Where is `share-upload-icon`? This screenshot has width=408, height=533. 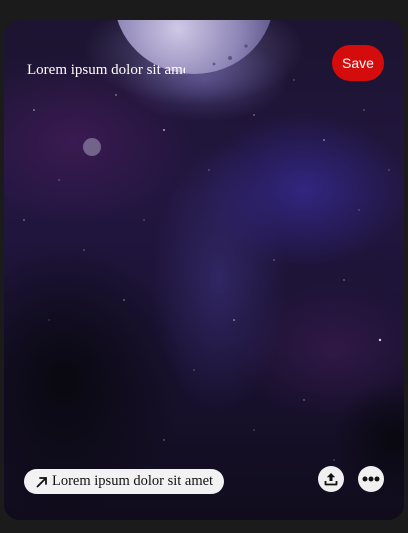
share-upload-icon is located at coordinates (331, 479).